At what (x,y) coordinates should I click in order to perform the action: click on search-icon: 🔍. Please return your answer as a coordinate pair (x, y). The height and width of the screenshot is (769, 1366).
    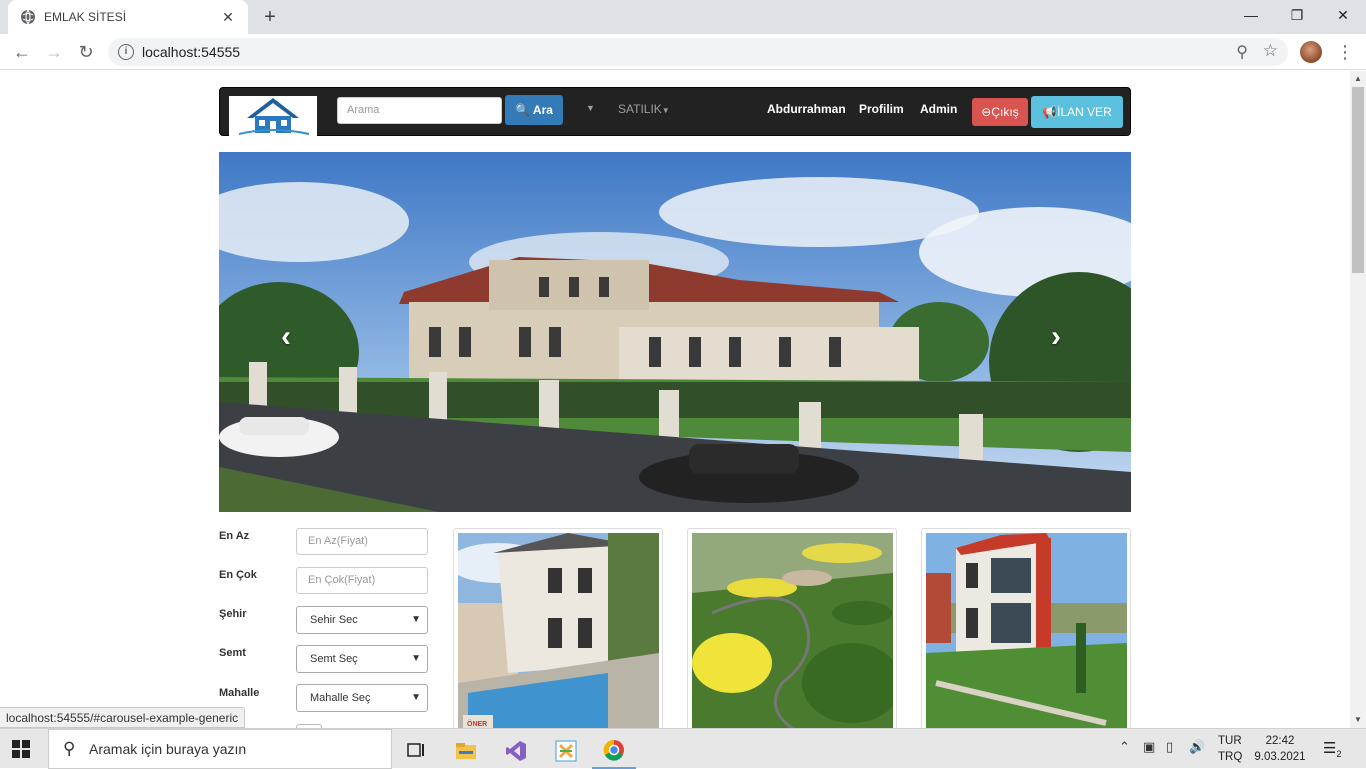
    Looking at the image, I should click on (523, 110).